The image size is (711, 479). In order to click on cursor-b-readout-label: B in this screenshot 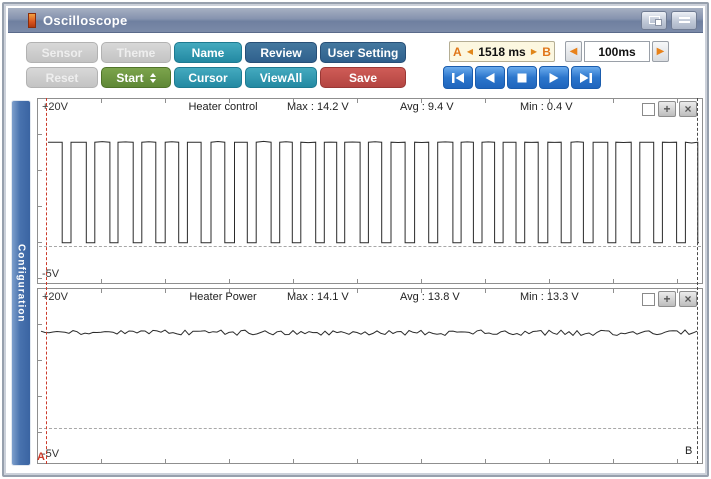, I will do `click(546, 51)`.